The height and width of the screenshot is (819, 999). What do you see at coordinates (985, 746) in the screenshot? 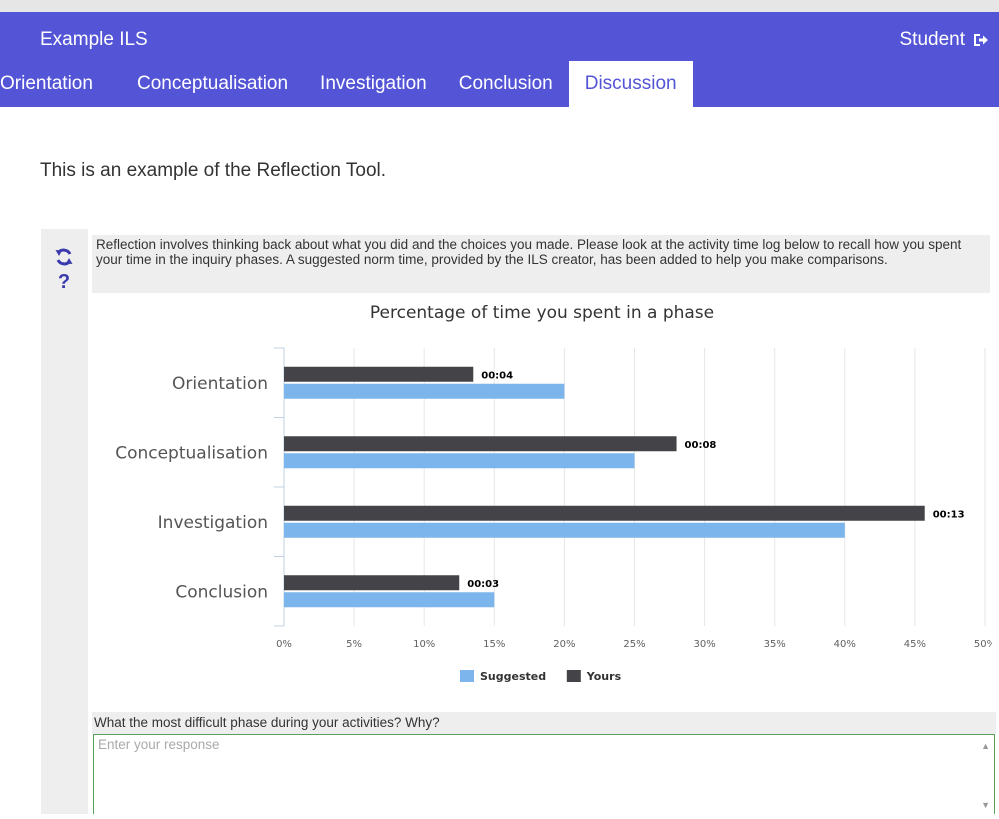
I see `scroll-up-icon: ▲` at bounding box center [985, 746].